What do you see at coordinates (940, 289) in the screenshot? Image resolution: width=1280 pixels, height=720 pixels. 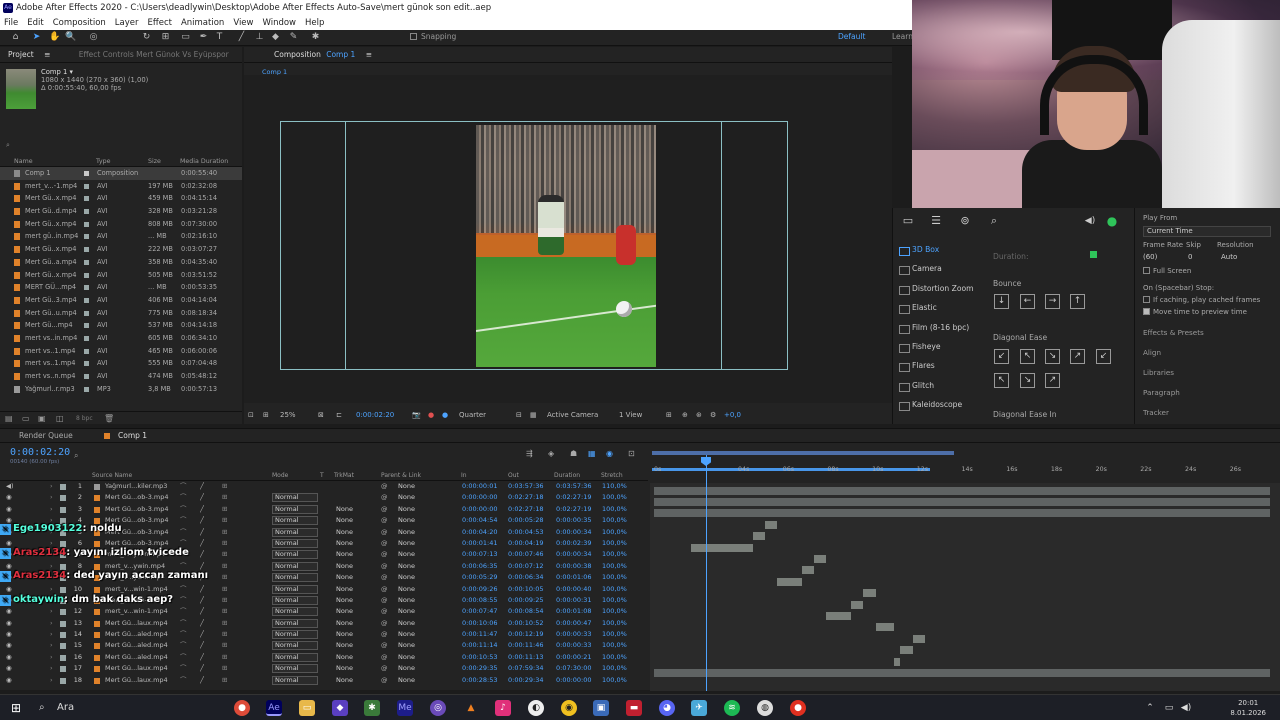 I see `transition-distortion-zoom: Distortion Zoom` at bounding box center [940, 289].